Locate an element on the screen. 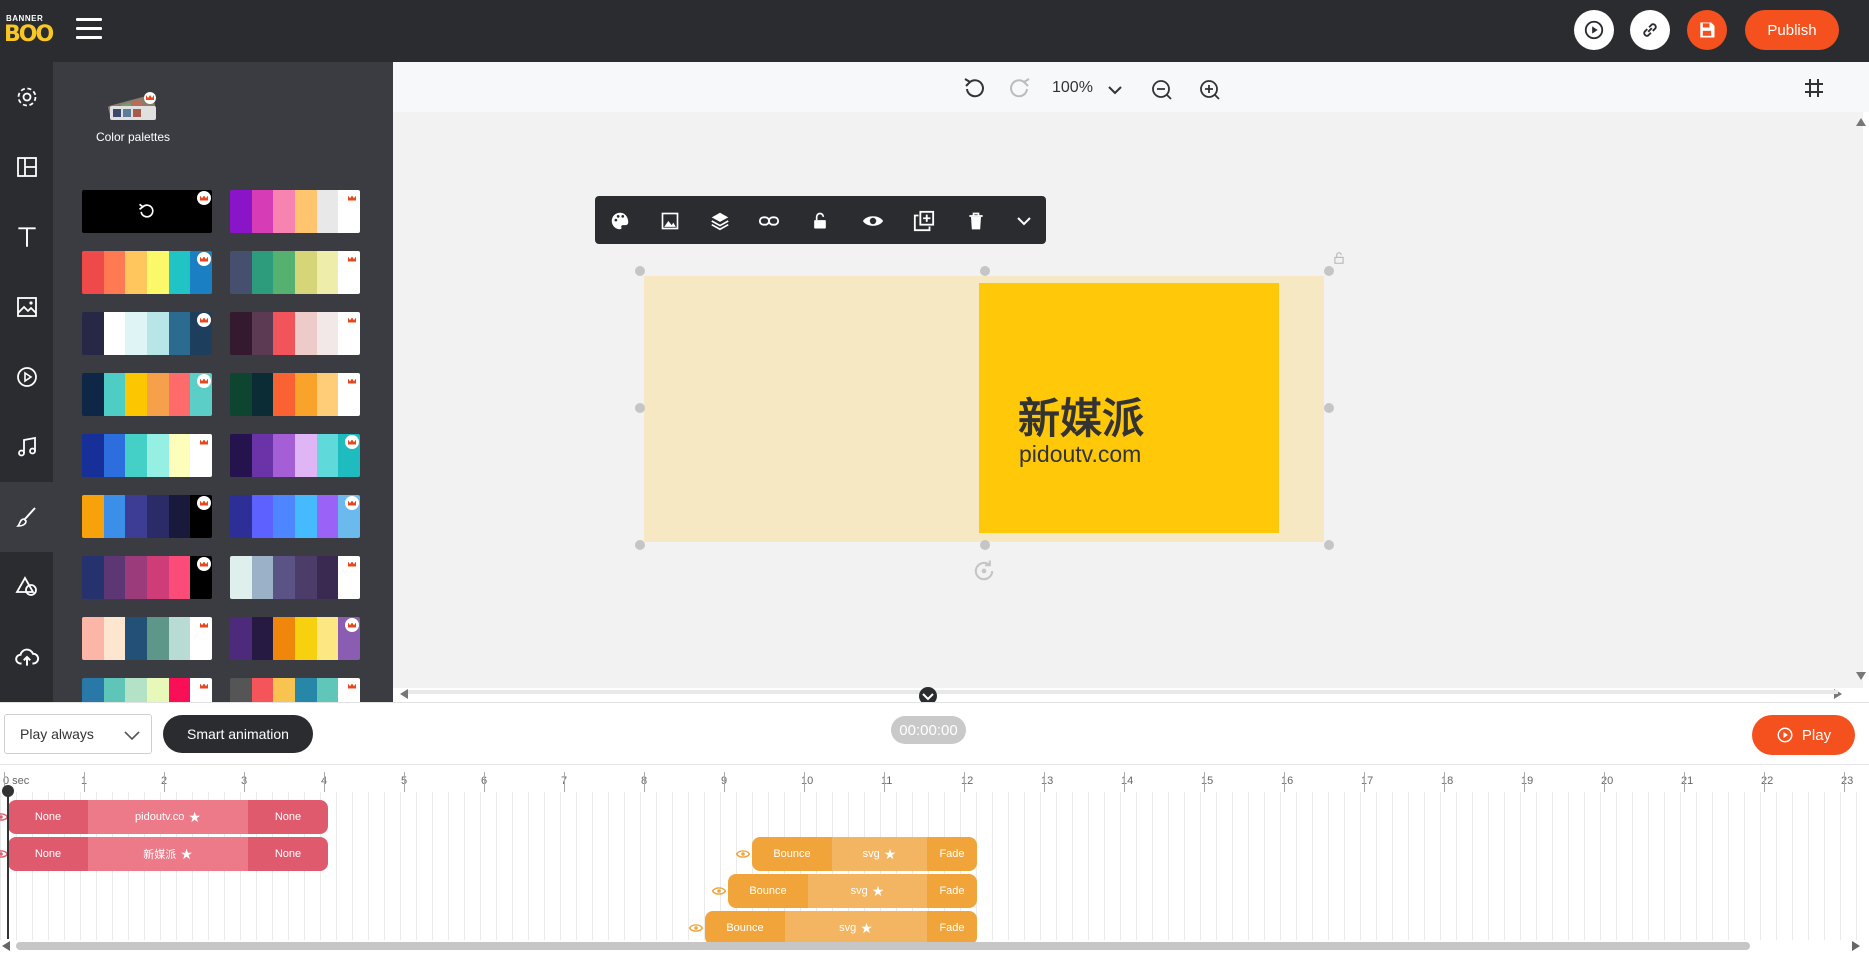 Image resolution: width=1869 pixels, height=954 pixels. scroll-up-icon is located at coordinates (1861, 122).